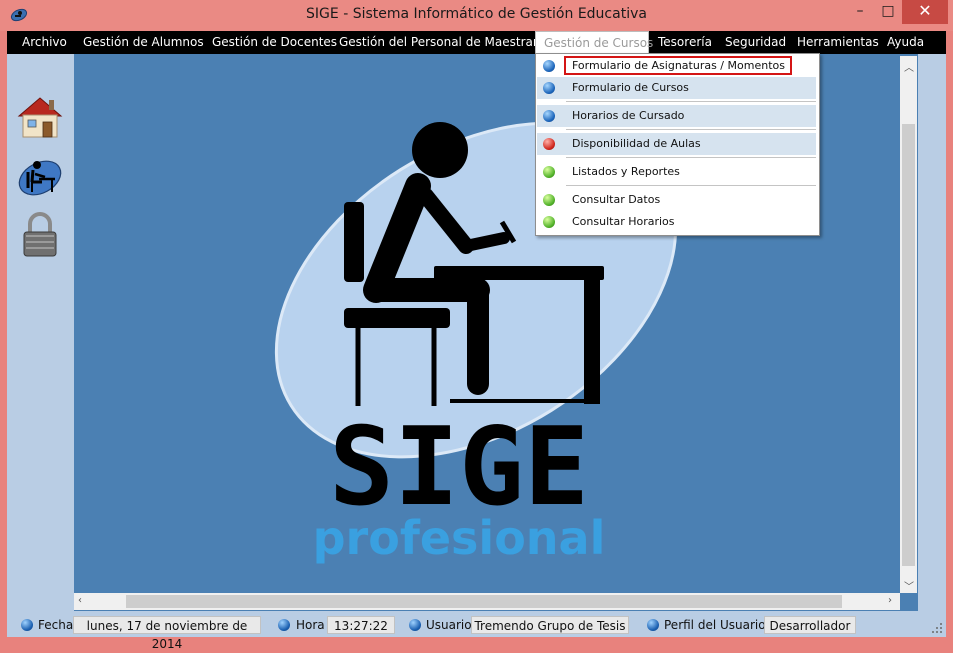 The width and height of the screenshot is (953, 653). Describe the element at coordinates (361, 625) in the screenshot. I see `hora-value: 13:27:22` at that location.